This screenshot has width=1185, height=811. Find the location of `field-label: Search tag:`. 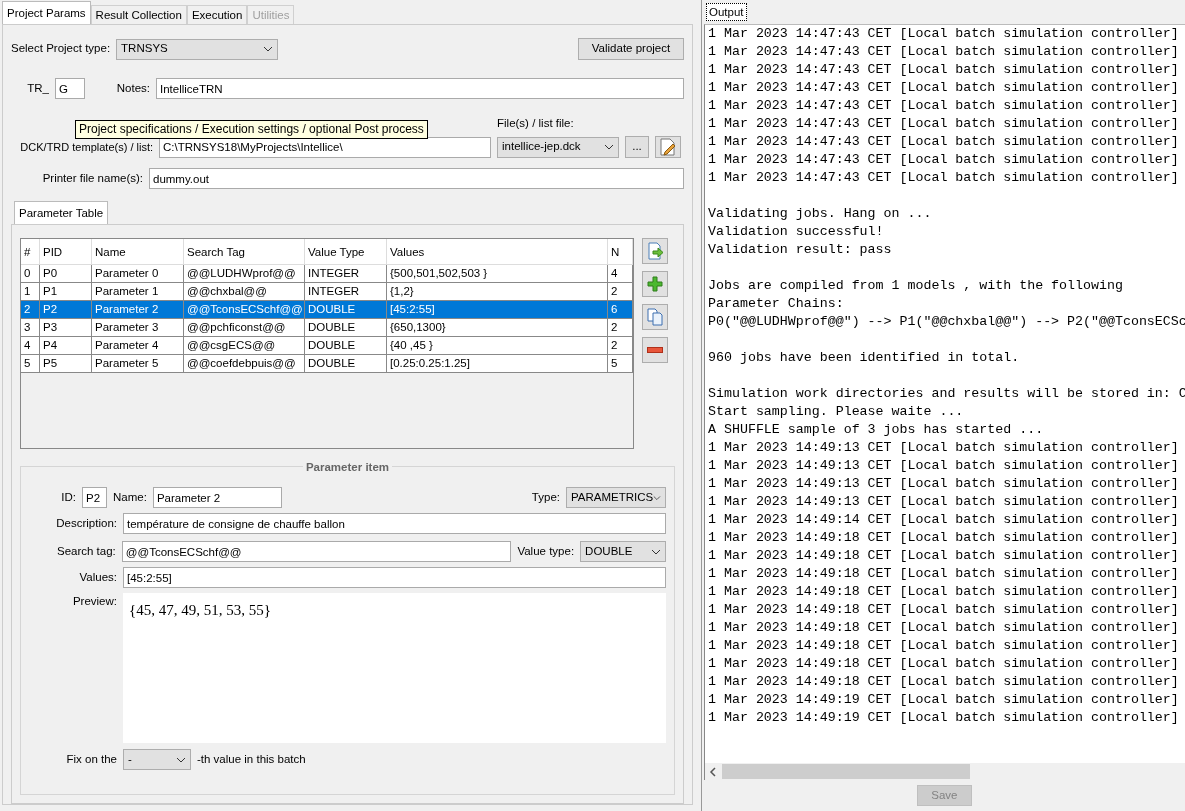

field-label: Search tag: is located at coordinates (85, 551).